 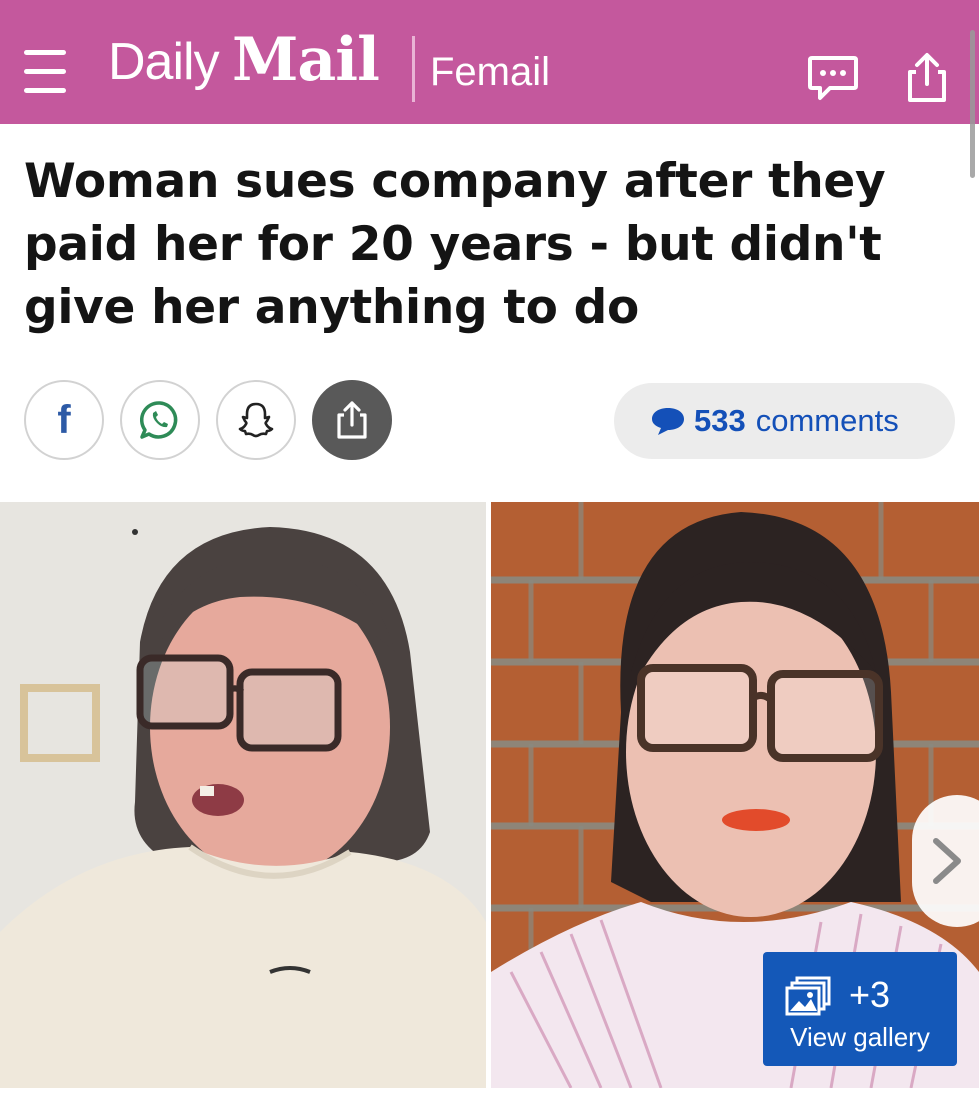 I want to click on snapchat-share-button, so click(x=256, y=420).